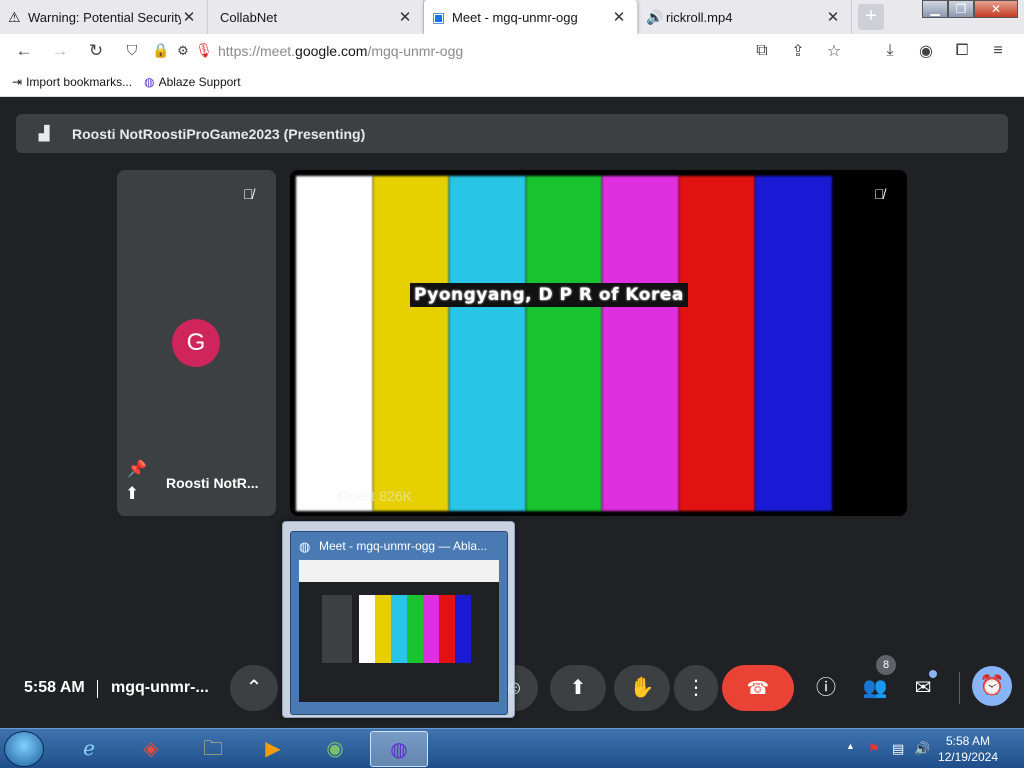 The image size is (1024, 768). I want to click on bookmarks-bar: ⇥ Import bookmarks... ◍ Ablaze Support, so click(512, 82).